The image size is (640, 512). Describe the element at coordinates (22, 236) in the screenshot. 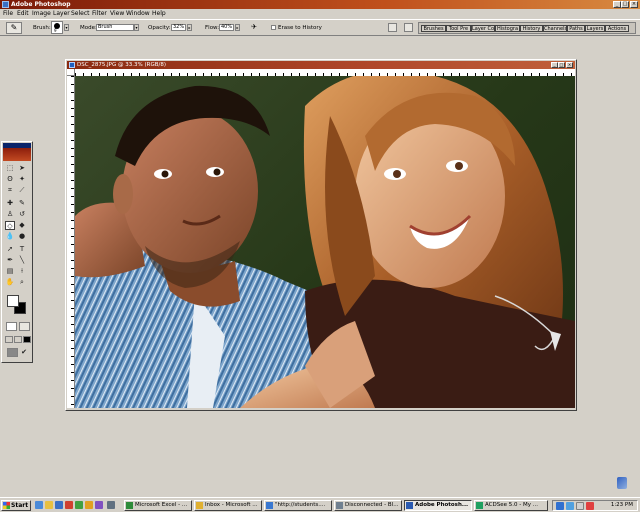

I see `dodge-tool-icon: ●` at that location.